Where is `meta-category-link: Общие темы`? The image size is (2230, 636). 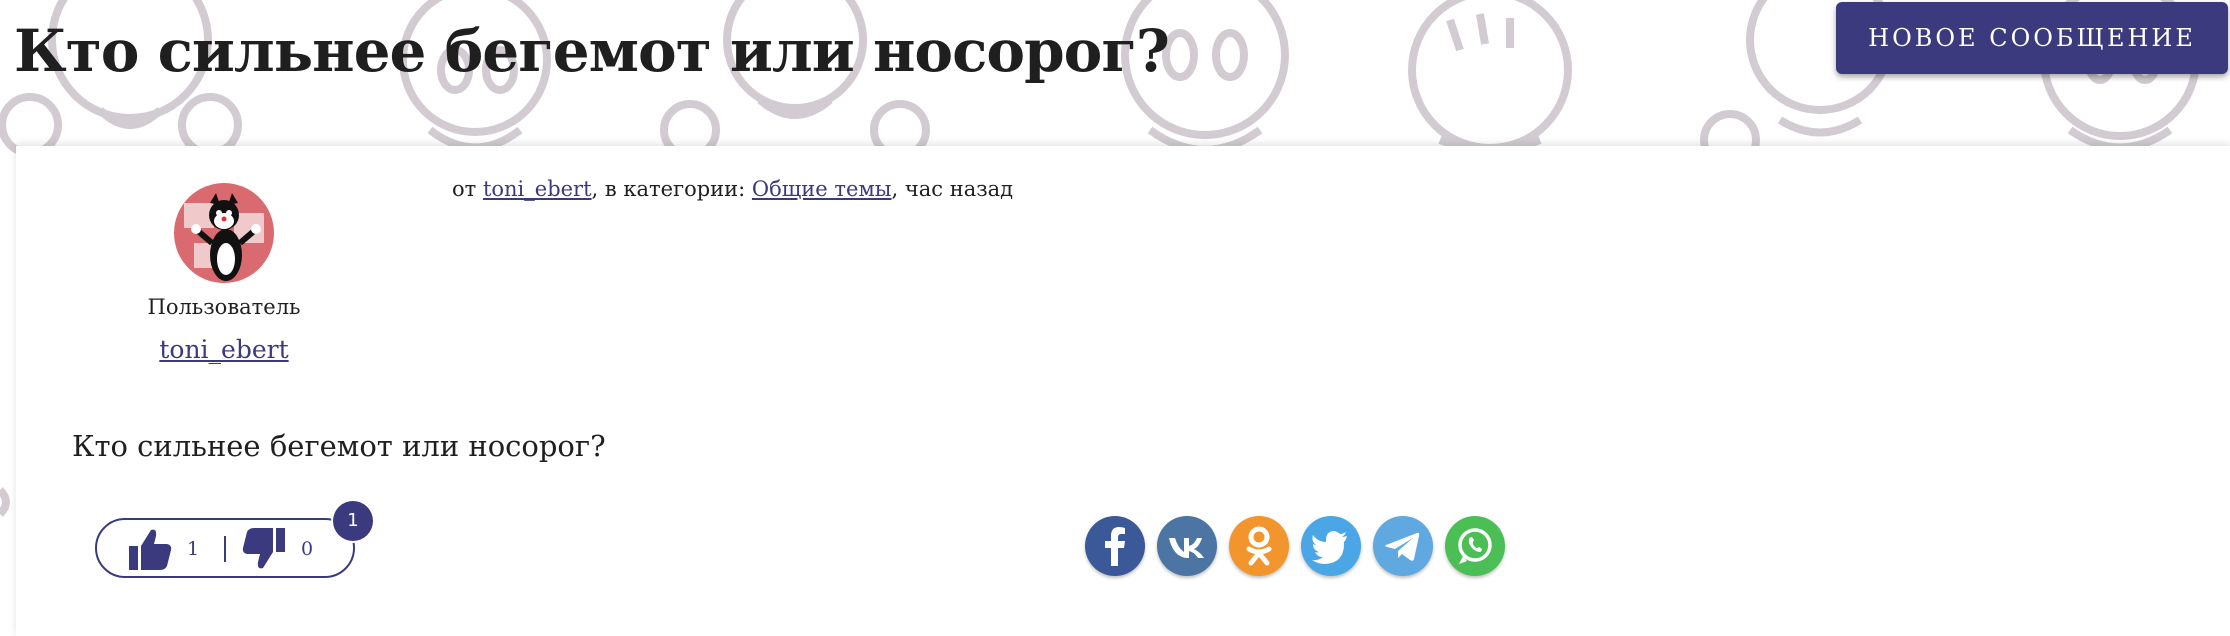 meta-category-link: Общие темы is located at coordinates (822, 189).